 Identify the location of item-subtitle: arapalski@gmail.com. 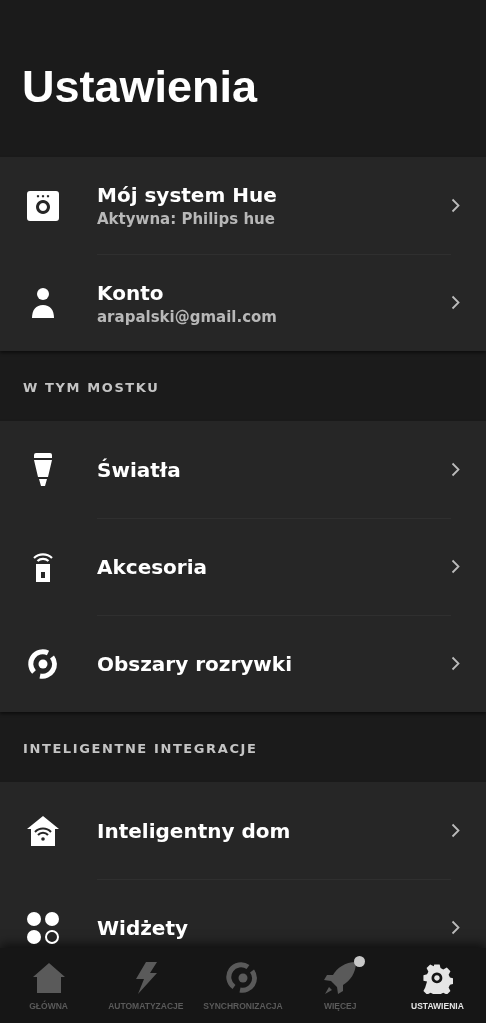
(187, 316).